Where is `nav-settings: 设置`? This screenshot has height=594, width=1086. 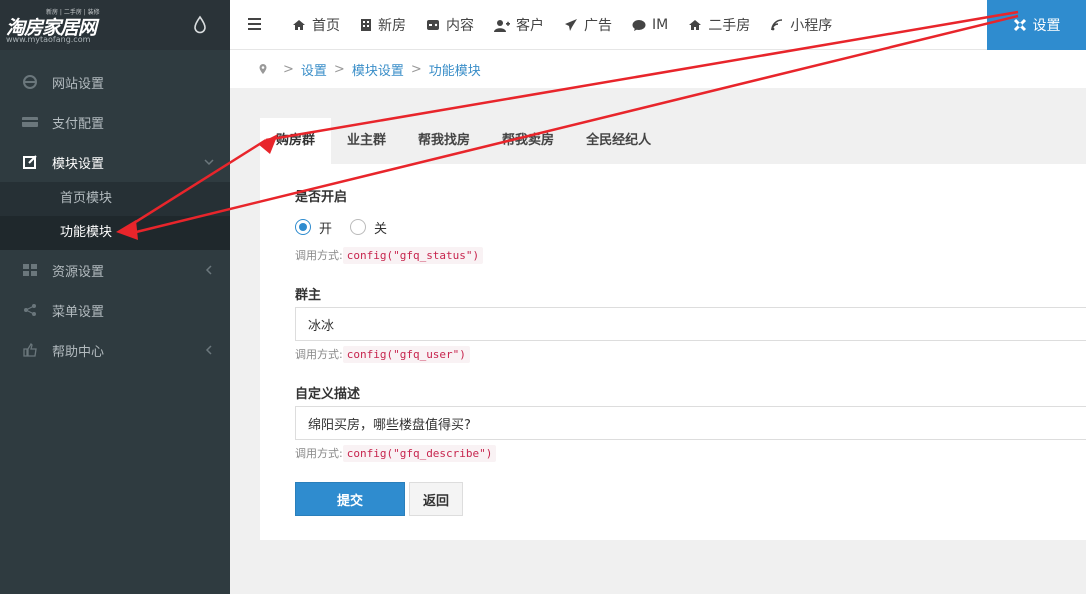
nav-settings: 设置 is located at coordinates (1036, 25).